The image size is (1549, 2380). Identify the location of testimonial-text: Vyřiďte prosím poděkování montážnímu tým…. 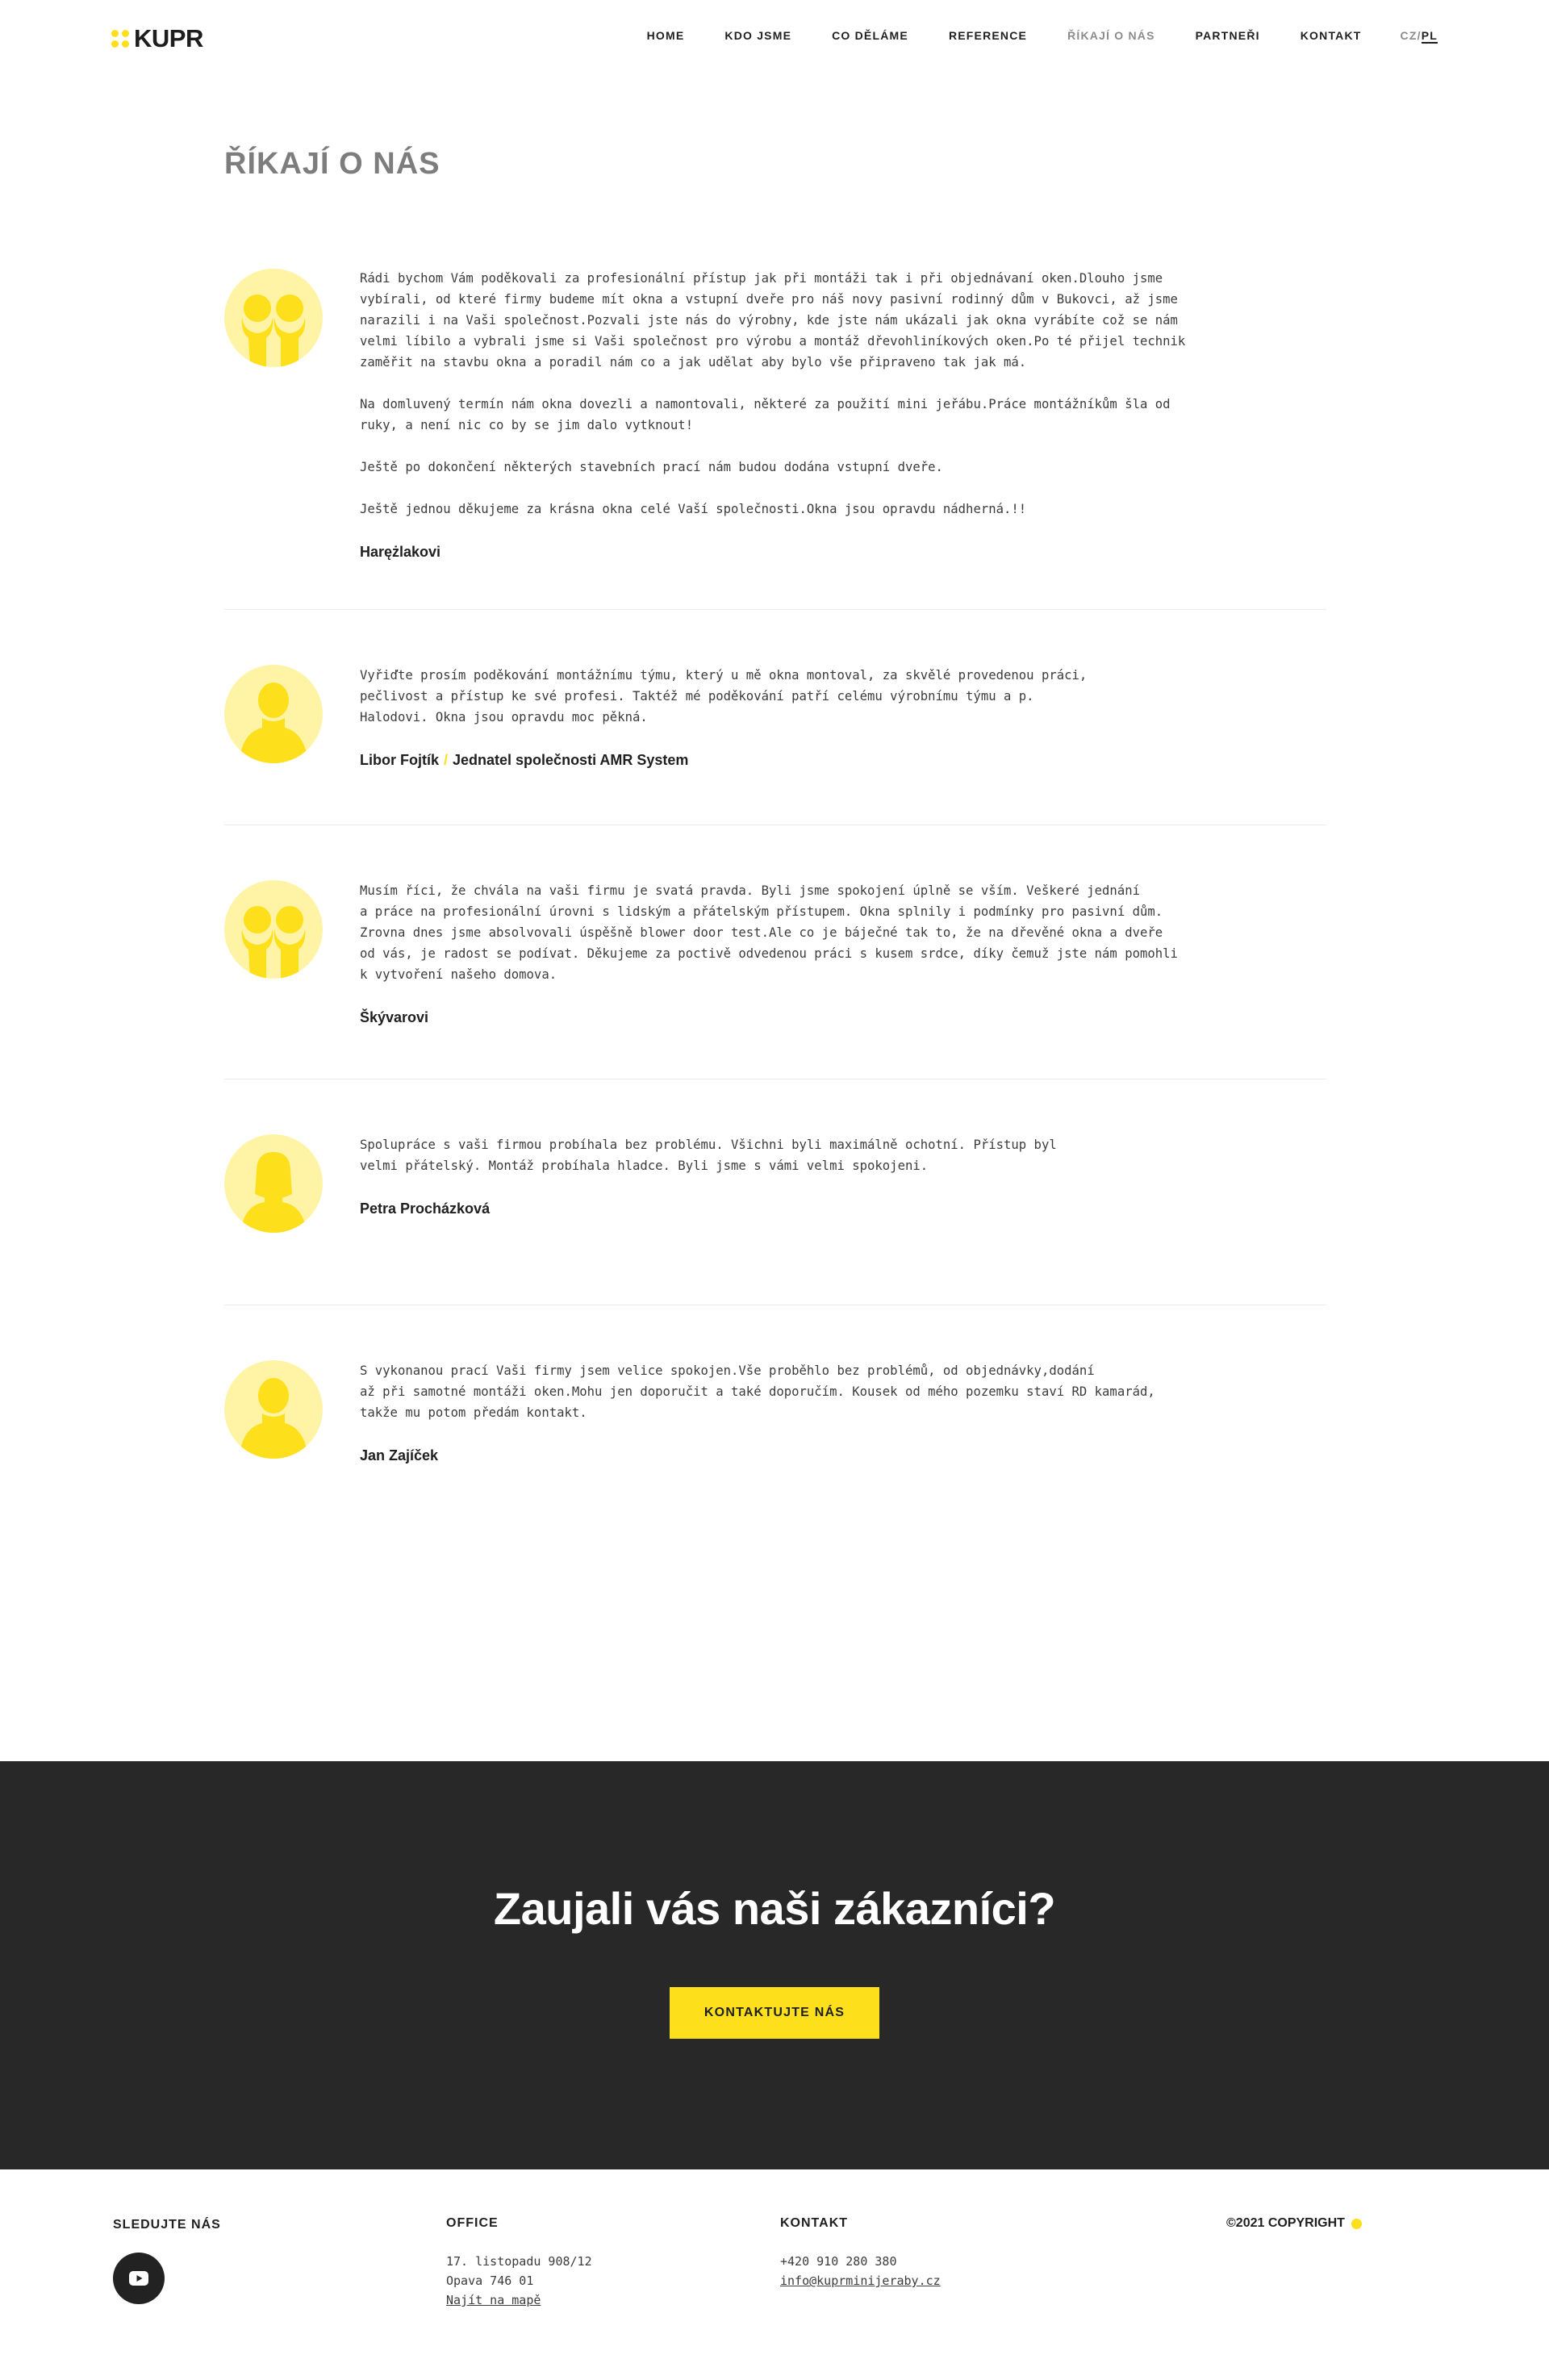
(724, 696).